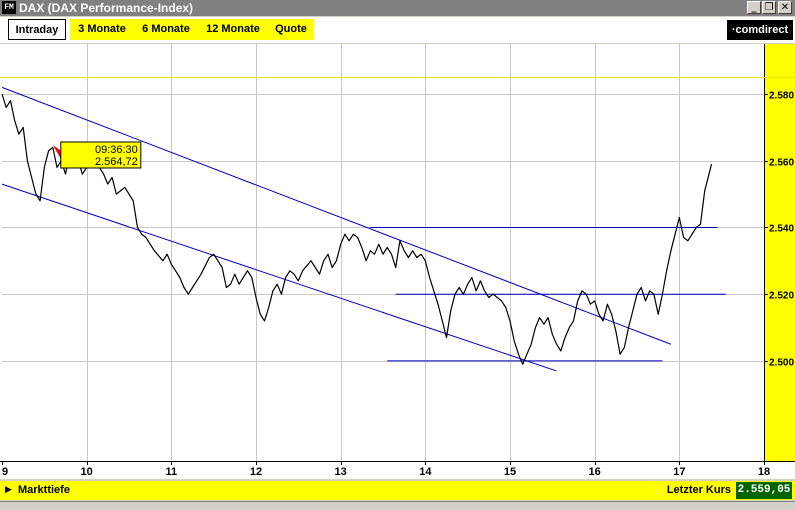 This screenshot has height=510, width=795. I want to click on y-tick-label: 2.580, so click(781, 96).